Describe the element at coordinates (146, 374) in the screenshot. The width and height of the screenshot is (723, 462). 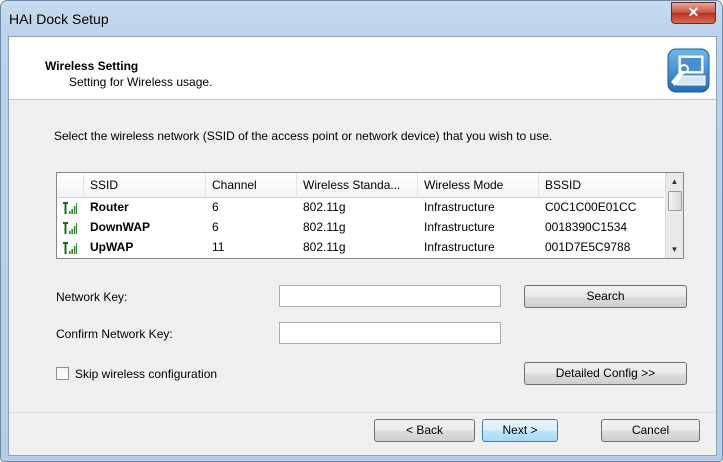
I see `skip-wireless-label: Skip wireless configuration` at that location.